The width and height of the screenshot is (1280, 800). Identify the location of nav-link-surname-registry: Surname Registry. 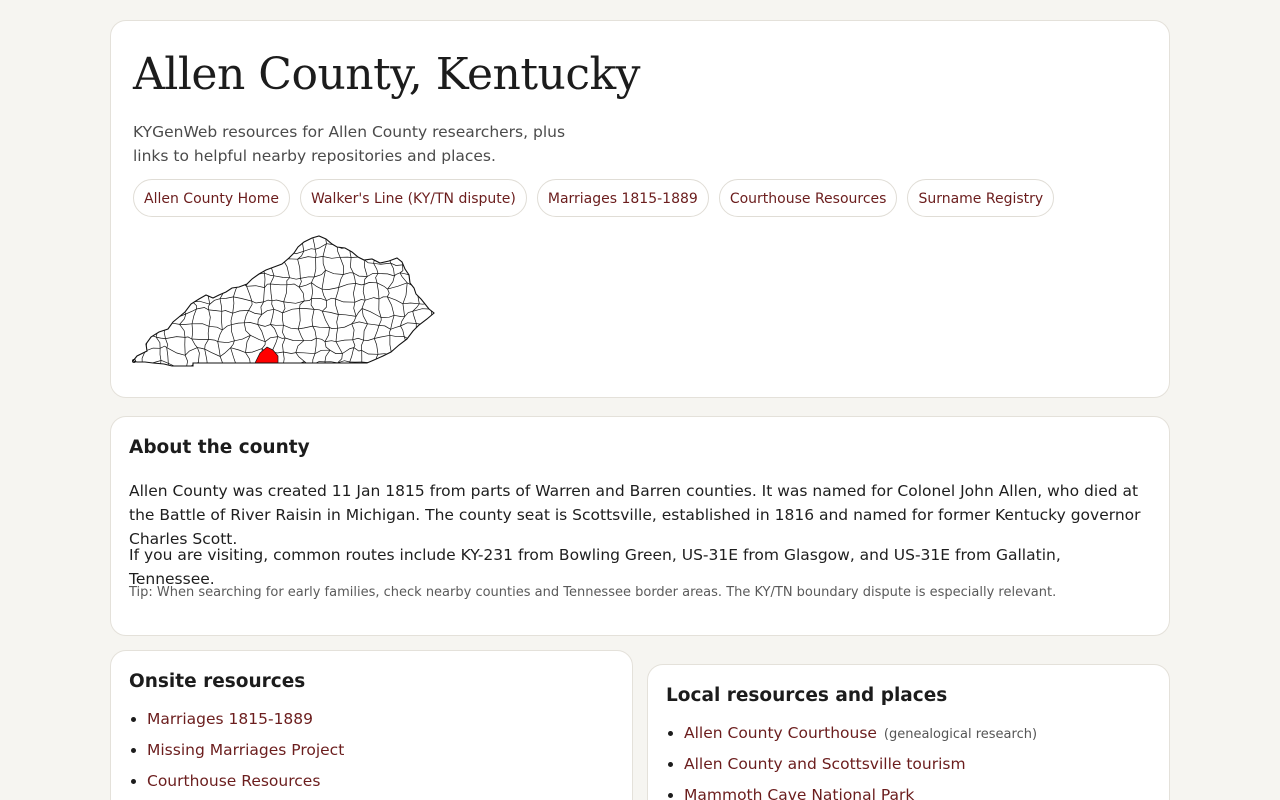
(981, 198).